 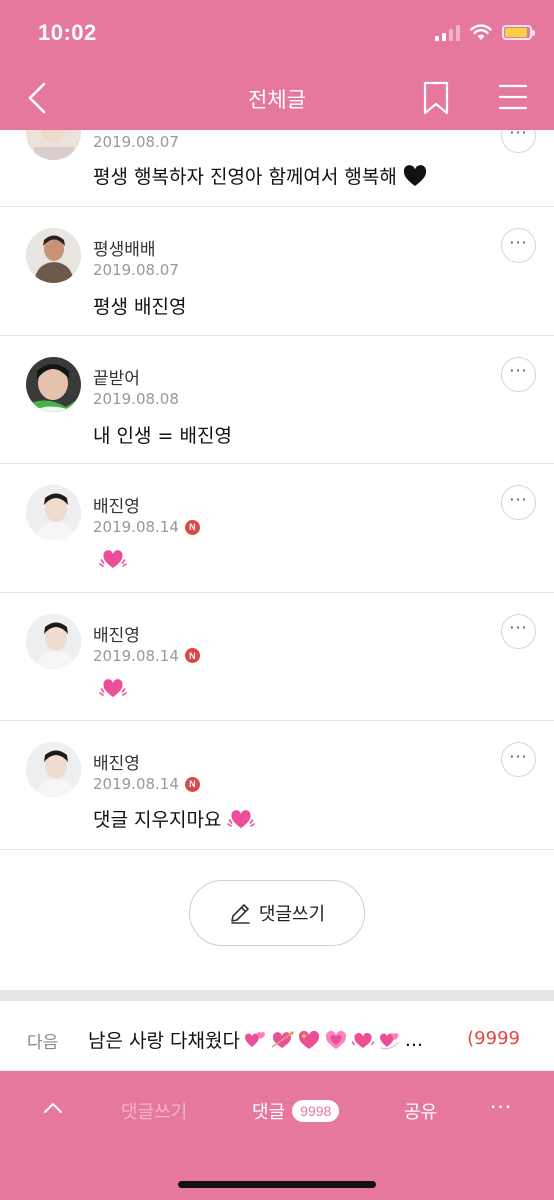 I want to click on comment-text: 평생 행복하자 진영아 함께여서 행복해, so click(x=260, y=175).